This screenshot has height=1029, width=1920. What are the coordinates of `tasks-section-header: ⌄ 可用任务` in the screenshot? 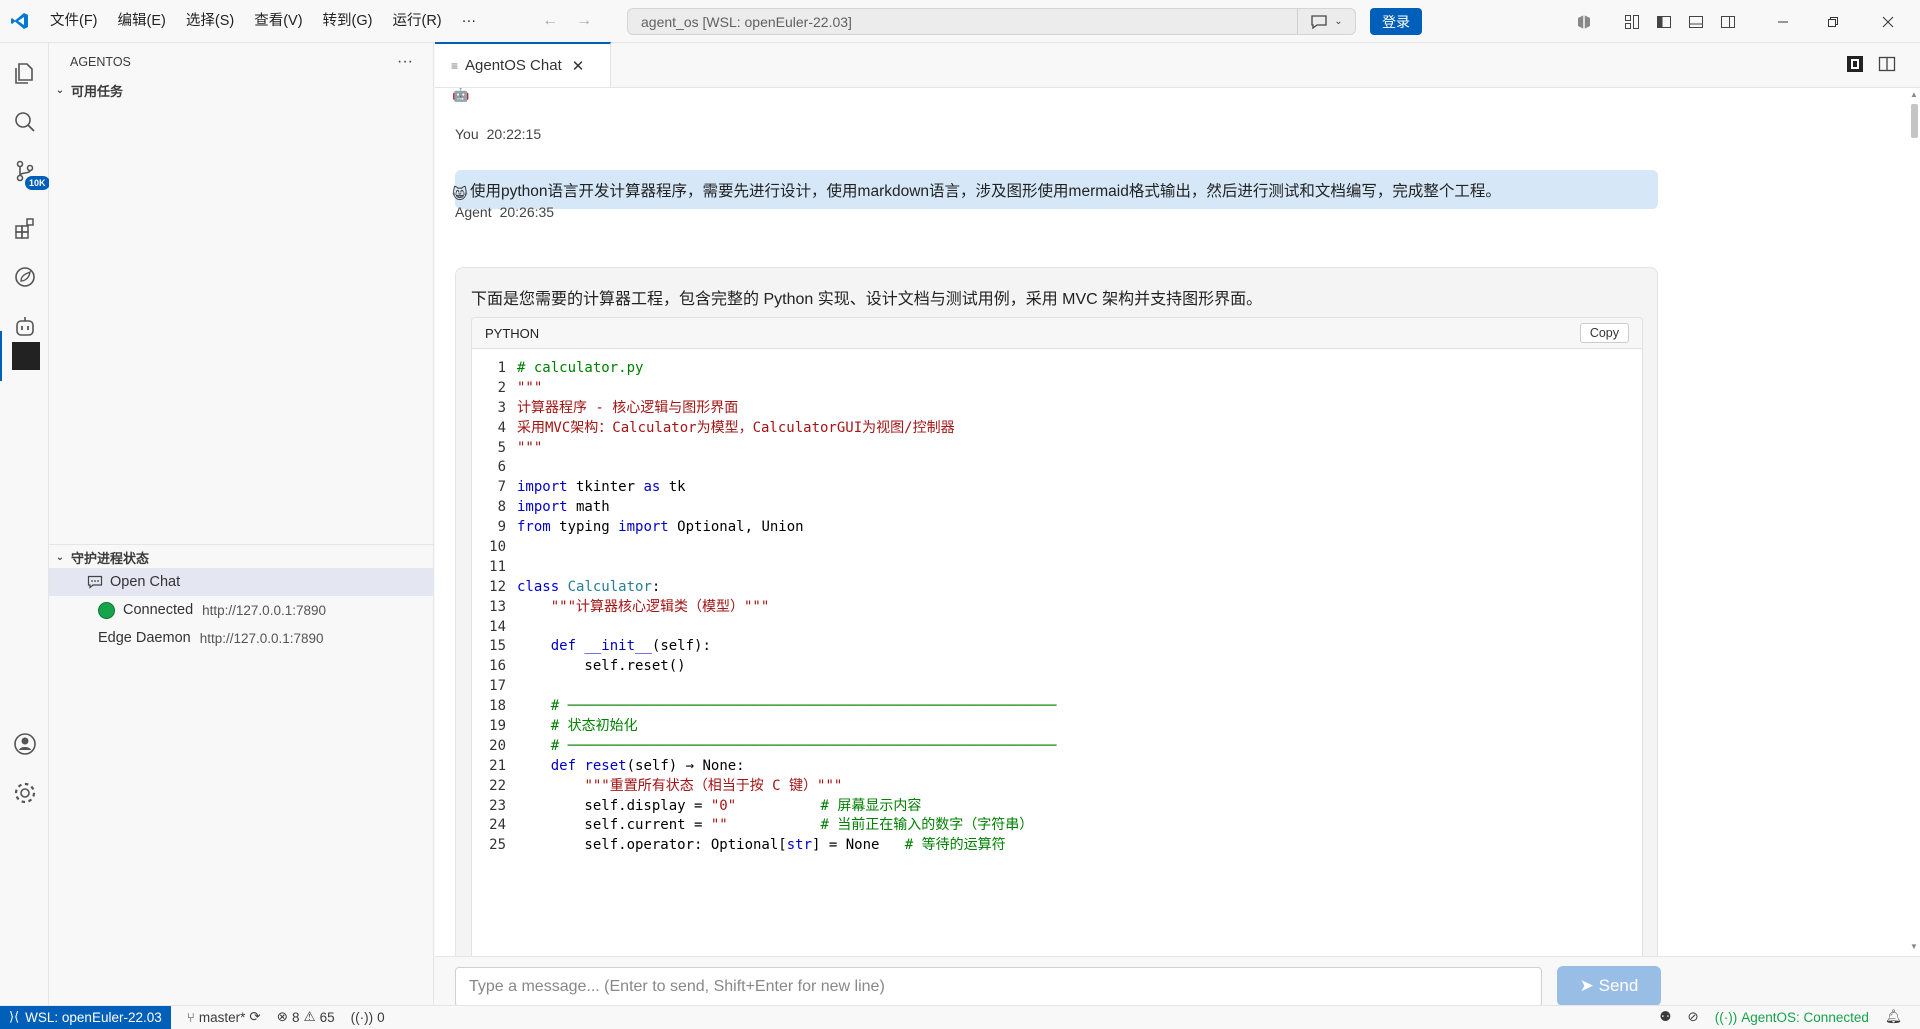 It's located at (241, 90).